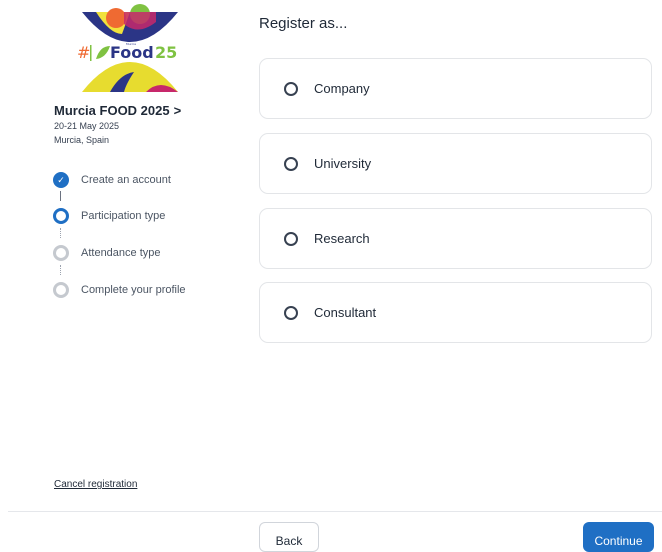 This screenshot has height=552, width=662. Describe the element at coordinates (177, 110) in the screenshot. I see `chevron-right-icon: >` at that location.